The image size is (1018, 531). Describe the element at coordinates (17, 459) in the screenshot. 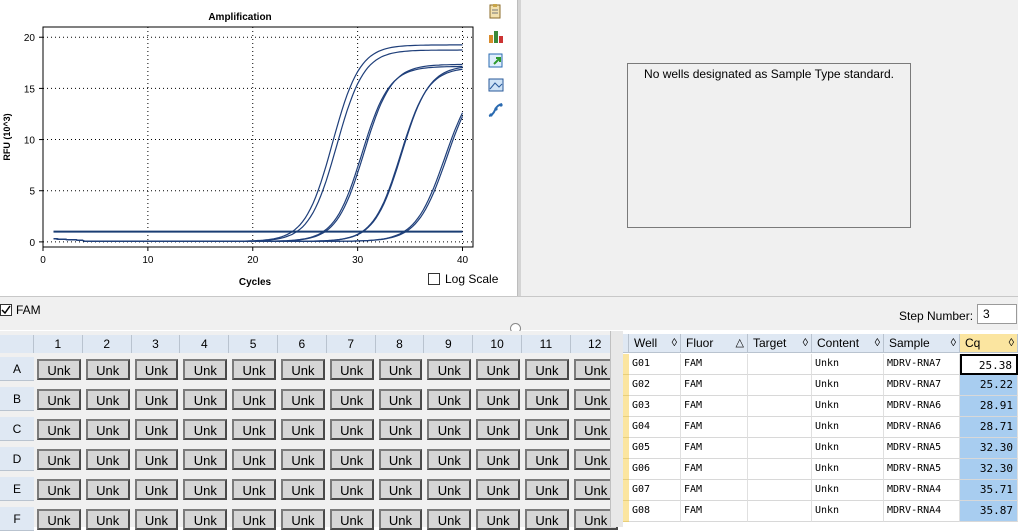

I see `plate-row-header: D` at that location.